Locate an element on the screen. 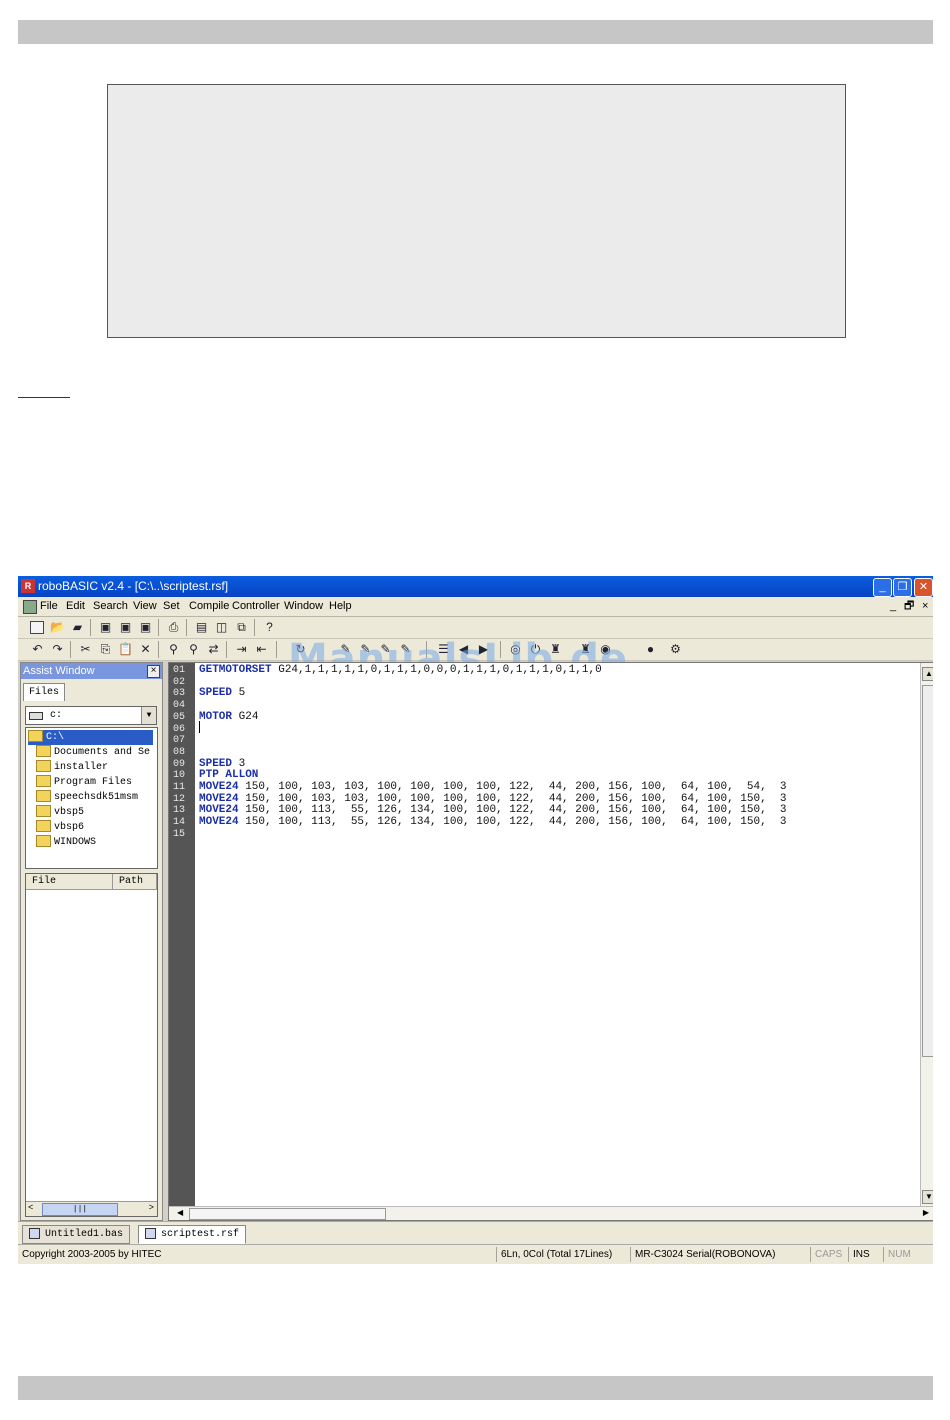 This screenshot has height=1420, width=950. cascade-icon: ⧉ is located at coordinates (241, 627).